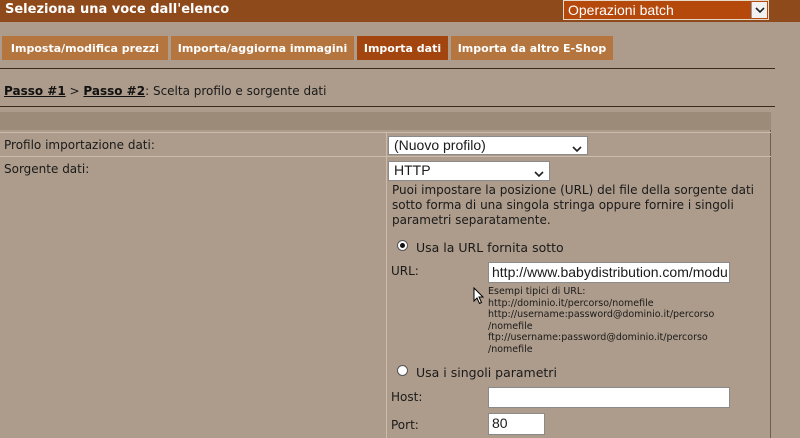 The image size is (800, 438). I want to click on breadcrumb-current: : Scelta profilo e sorgente dati, so click(236, 91).